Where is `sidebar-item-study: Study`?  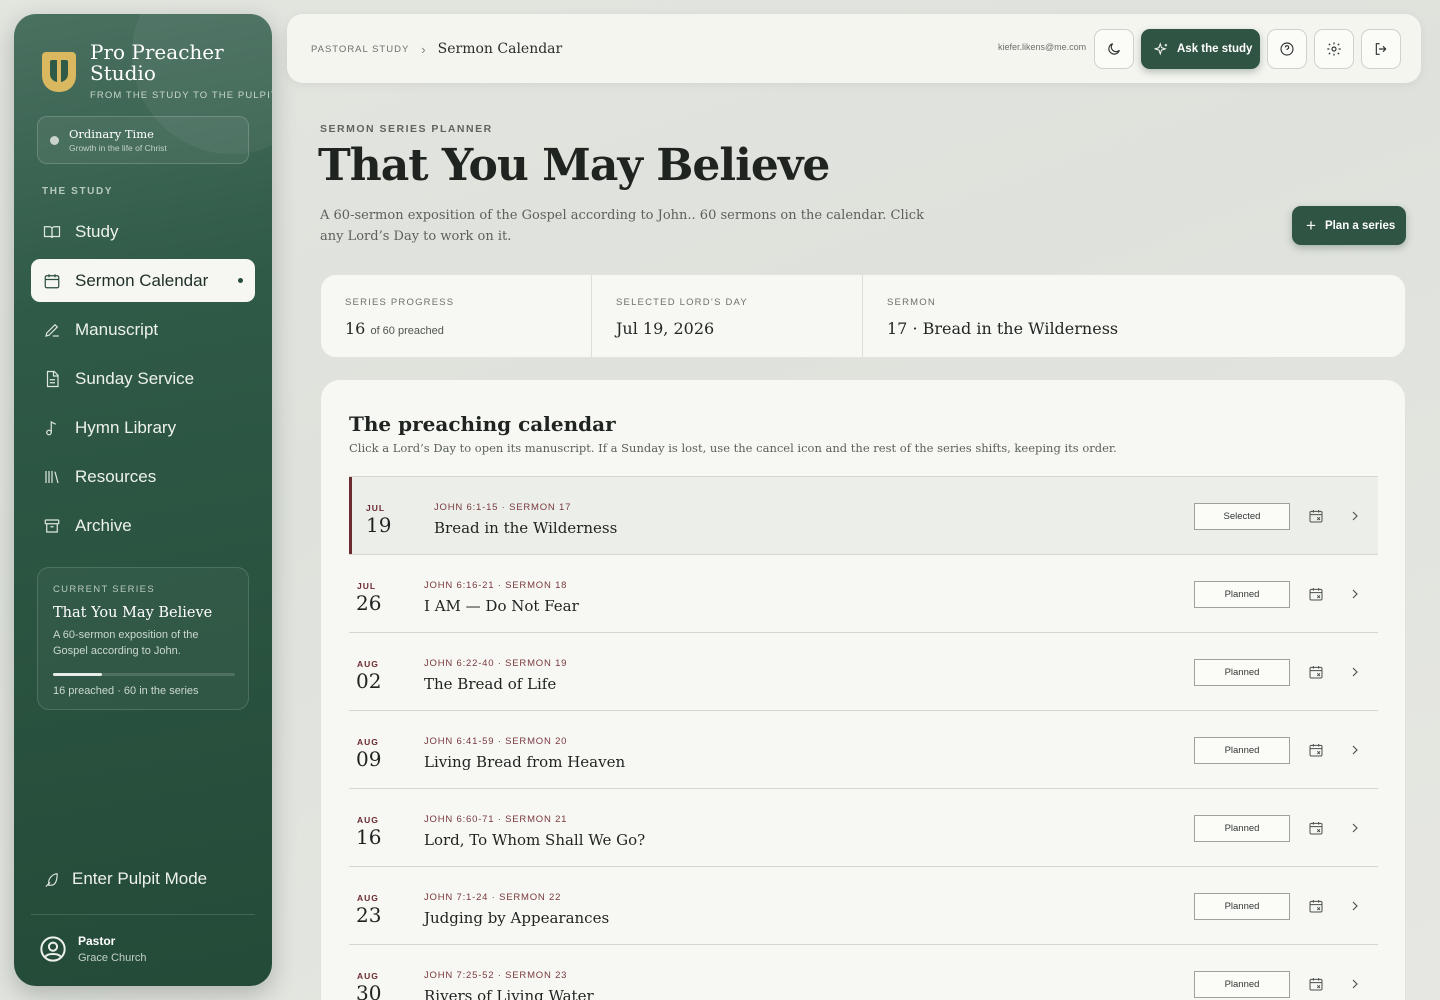
sidebar-item-study: Study is located at coordinates (143, 231).